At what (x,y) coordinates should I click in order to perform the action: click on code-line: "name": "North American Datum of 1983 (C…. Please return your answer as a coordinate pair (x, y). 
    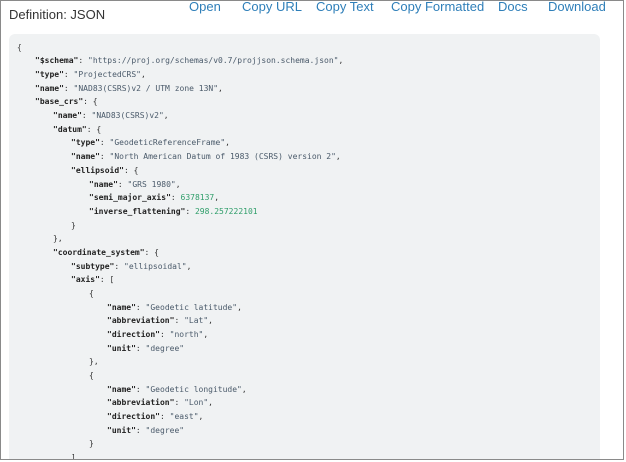
    Looking at the image, I should click on (206, 156).